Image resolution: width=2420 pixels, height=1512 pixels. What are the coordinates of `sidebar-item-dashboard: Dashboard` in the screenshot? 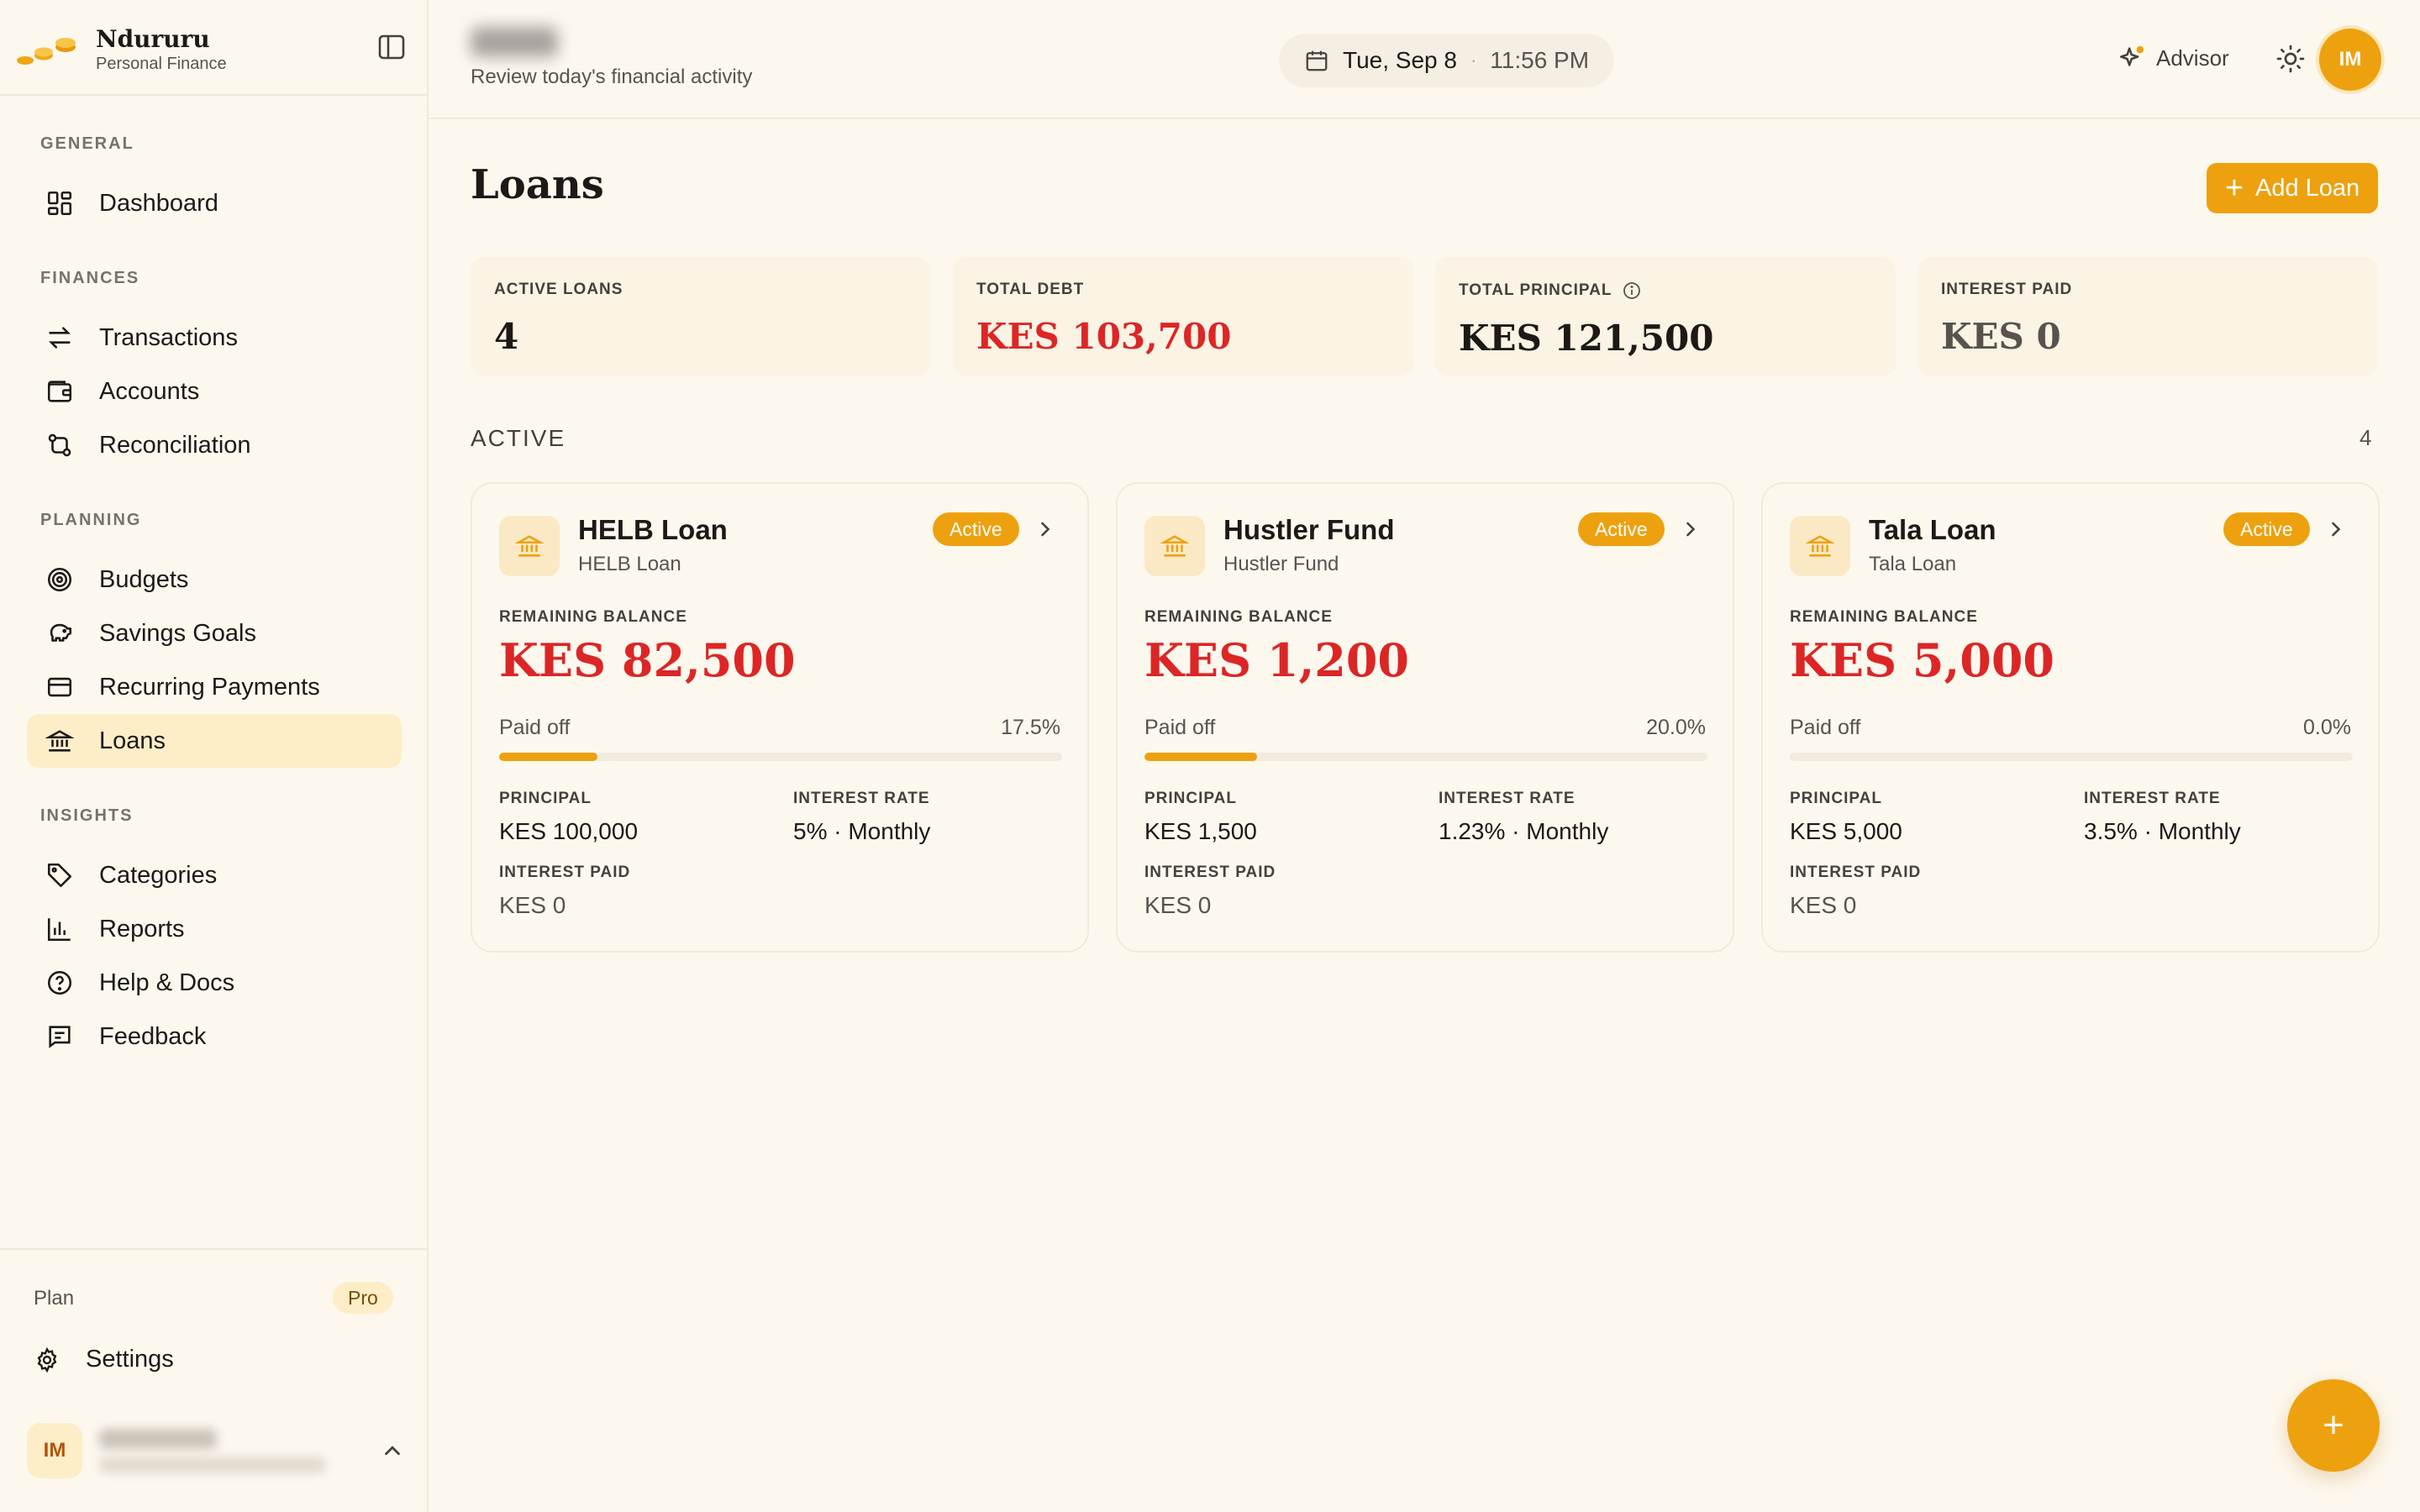 It's located at (214, 203).